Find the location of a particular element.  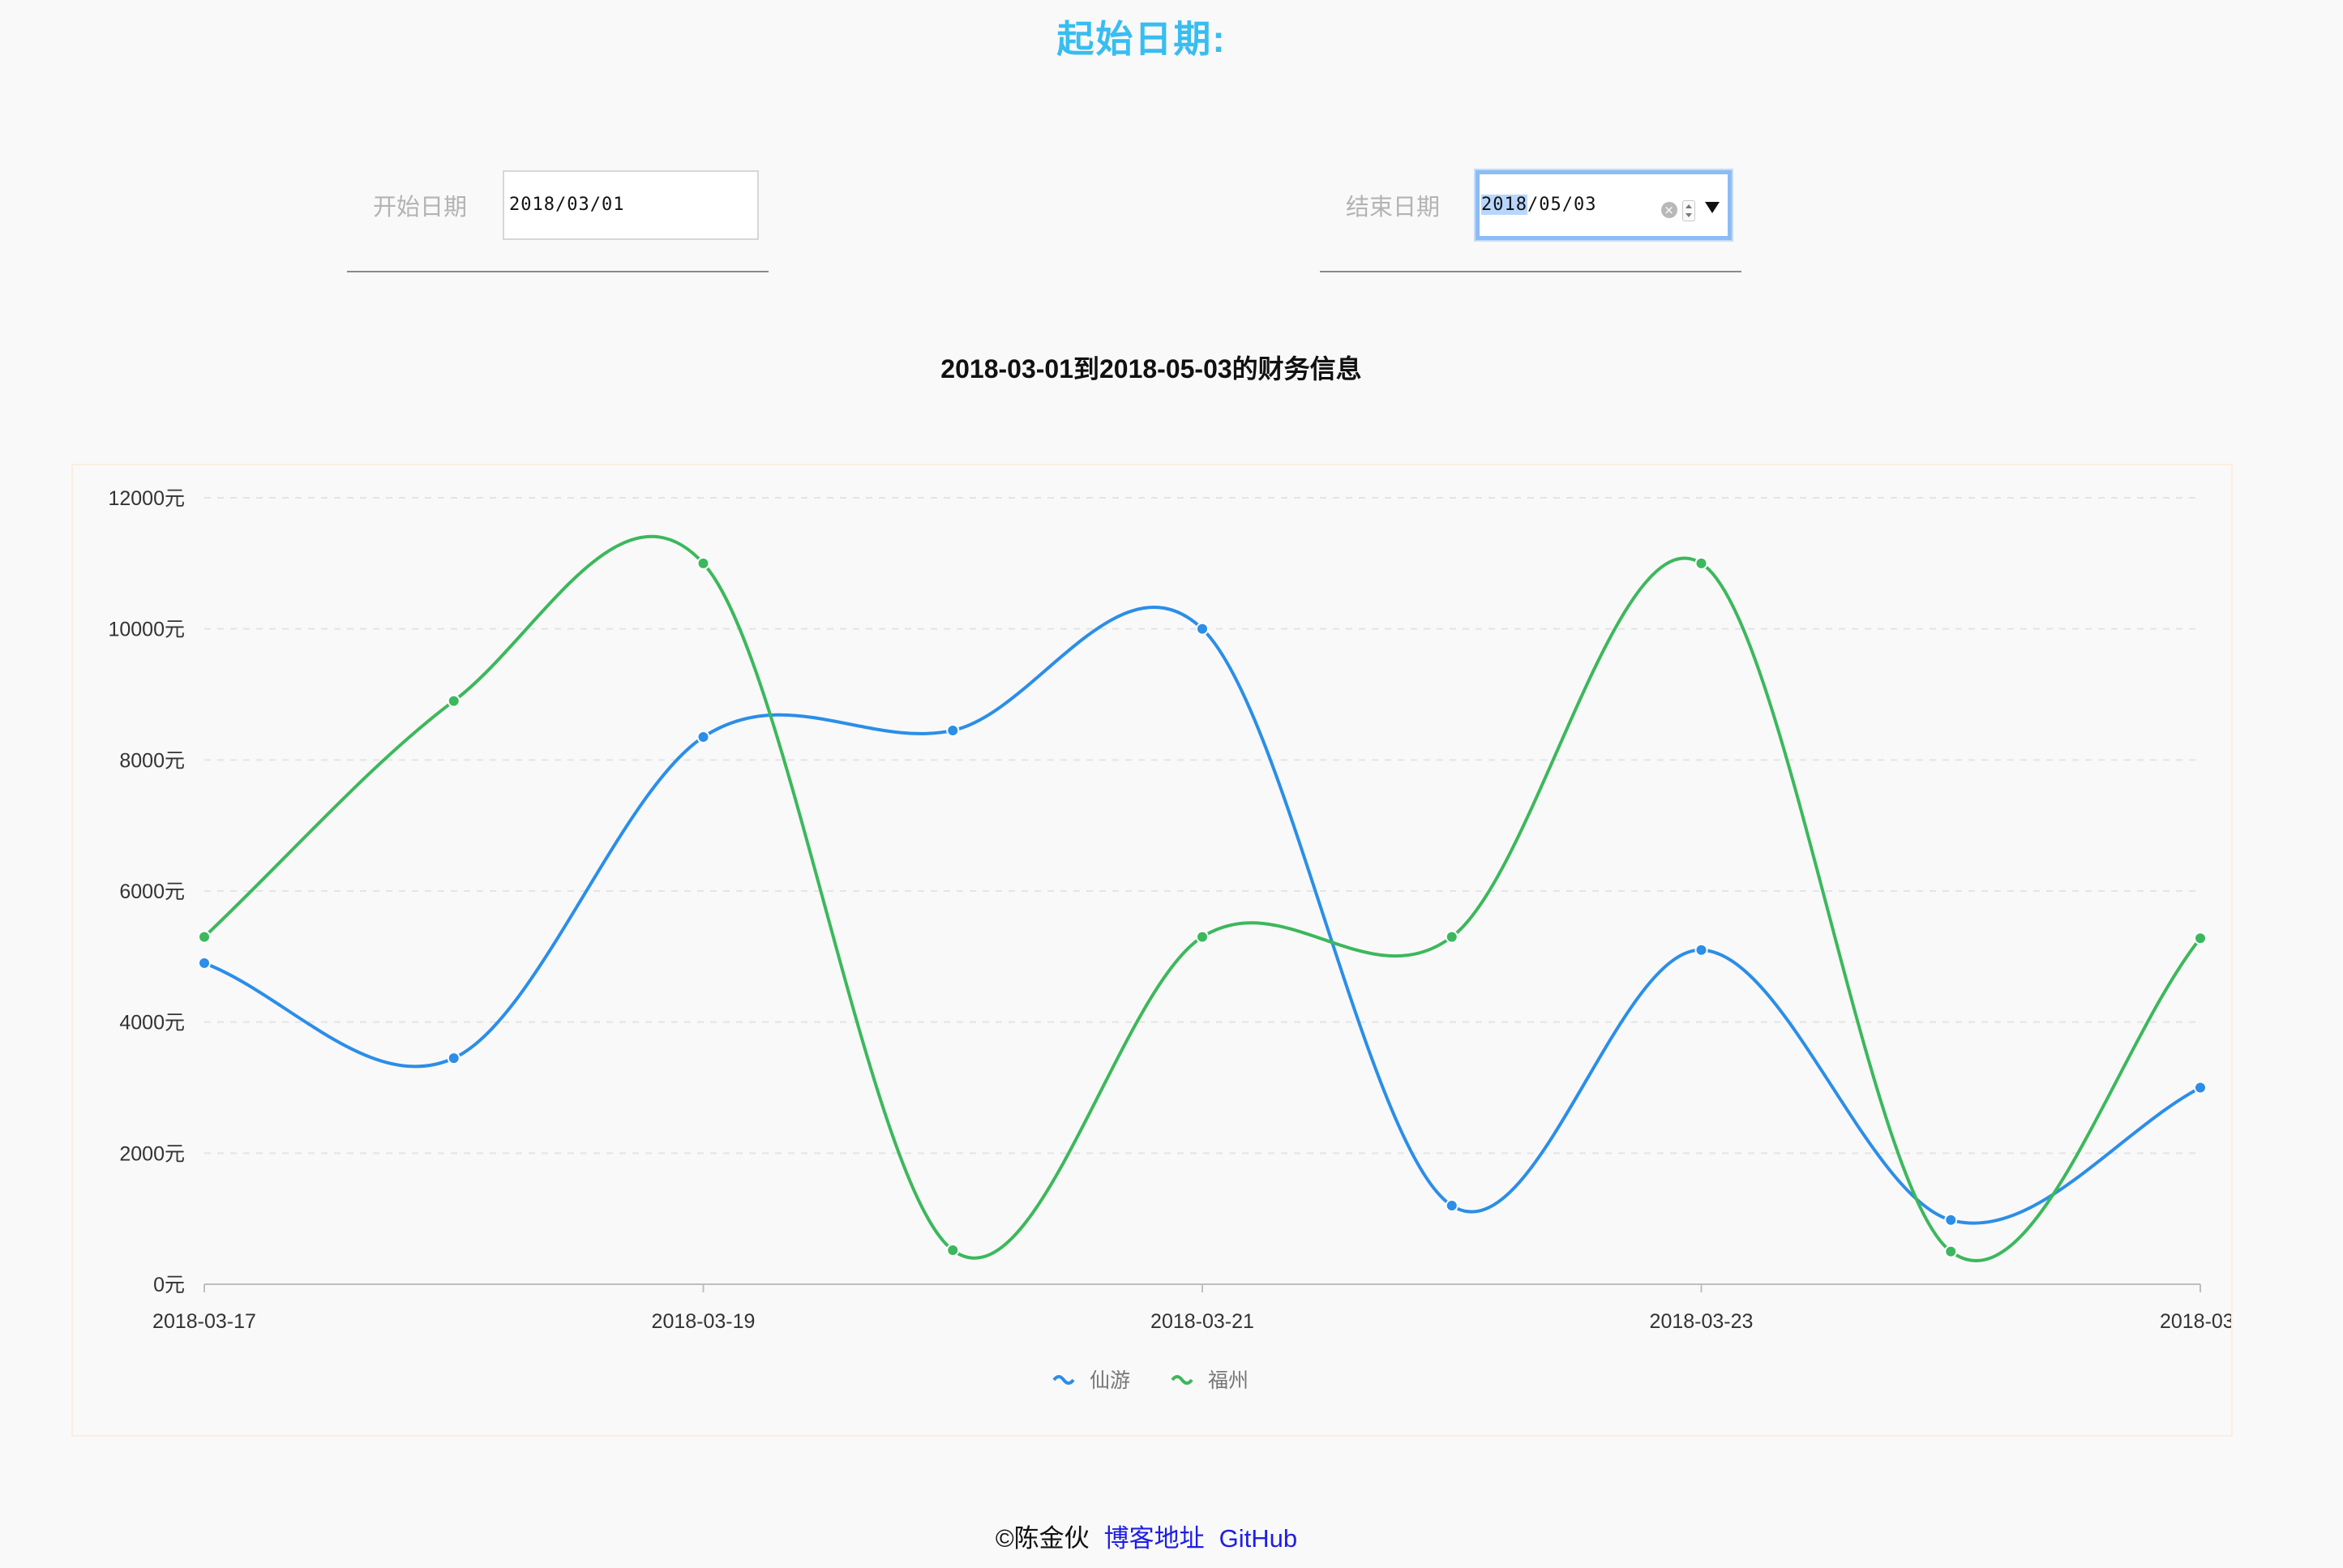

x-tick-label: 2018-03-19 is located at coordinates (704, 1321).